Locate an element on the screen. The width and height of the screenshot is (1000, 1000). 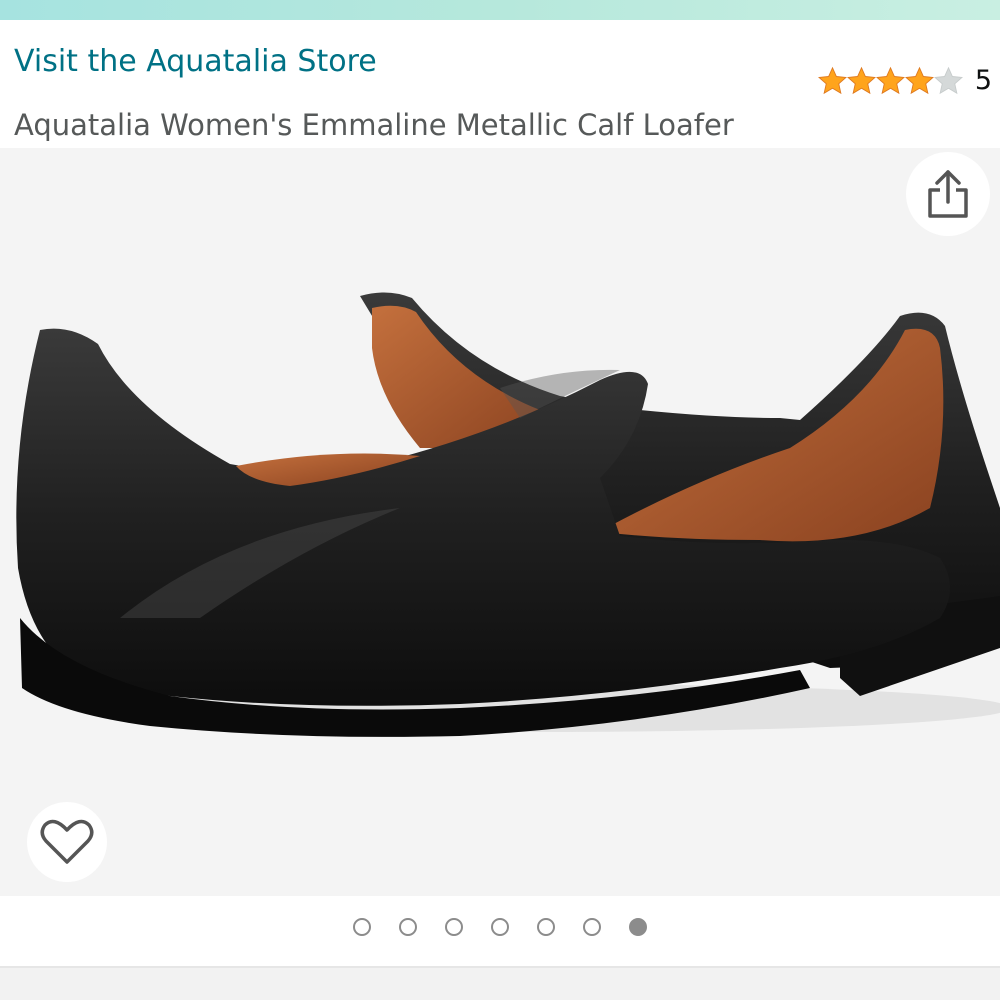
bottom-strip is located at coordinates (500, 984).